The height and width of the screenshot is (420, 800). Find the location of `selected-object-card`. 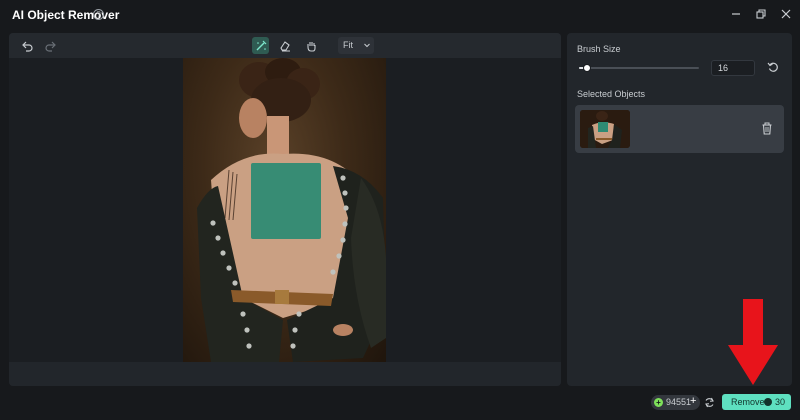

selected-object-card is located at coordinates (679, 129).